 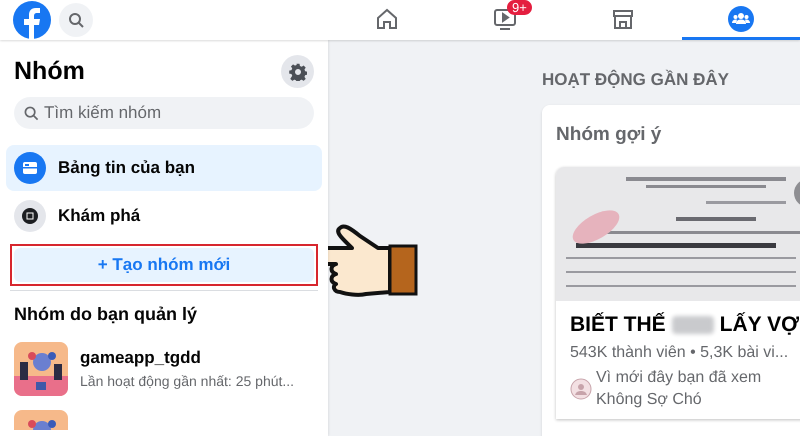 I want to click on avatar-icon, so click(x=581, y=389).